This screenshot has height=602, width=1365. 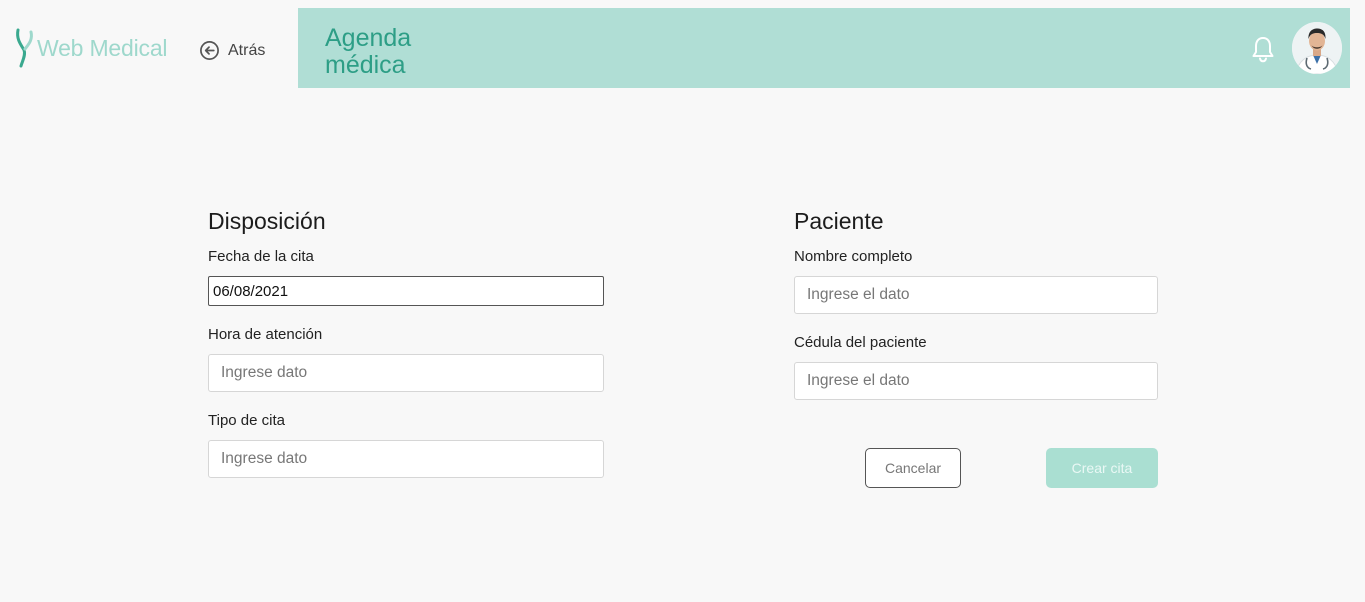 I want to click on brand-name: Web Medical, so click(x=102, y=47).